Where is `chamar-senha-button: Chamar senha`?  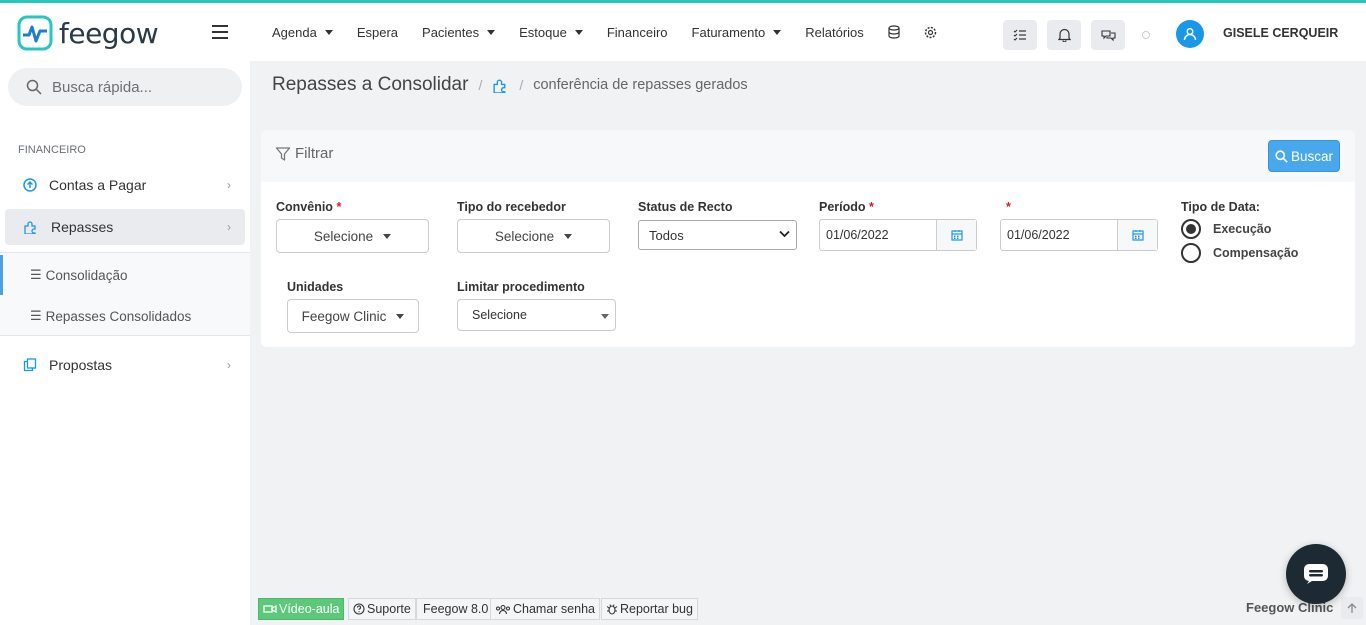 chamar-senha-button: Chamar senha is located at coordinates (545, 609).